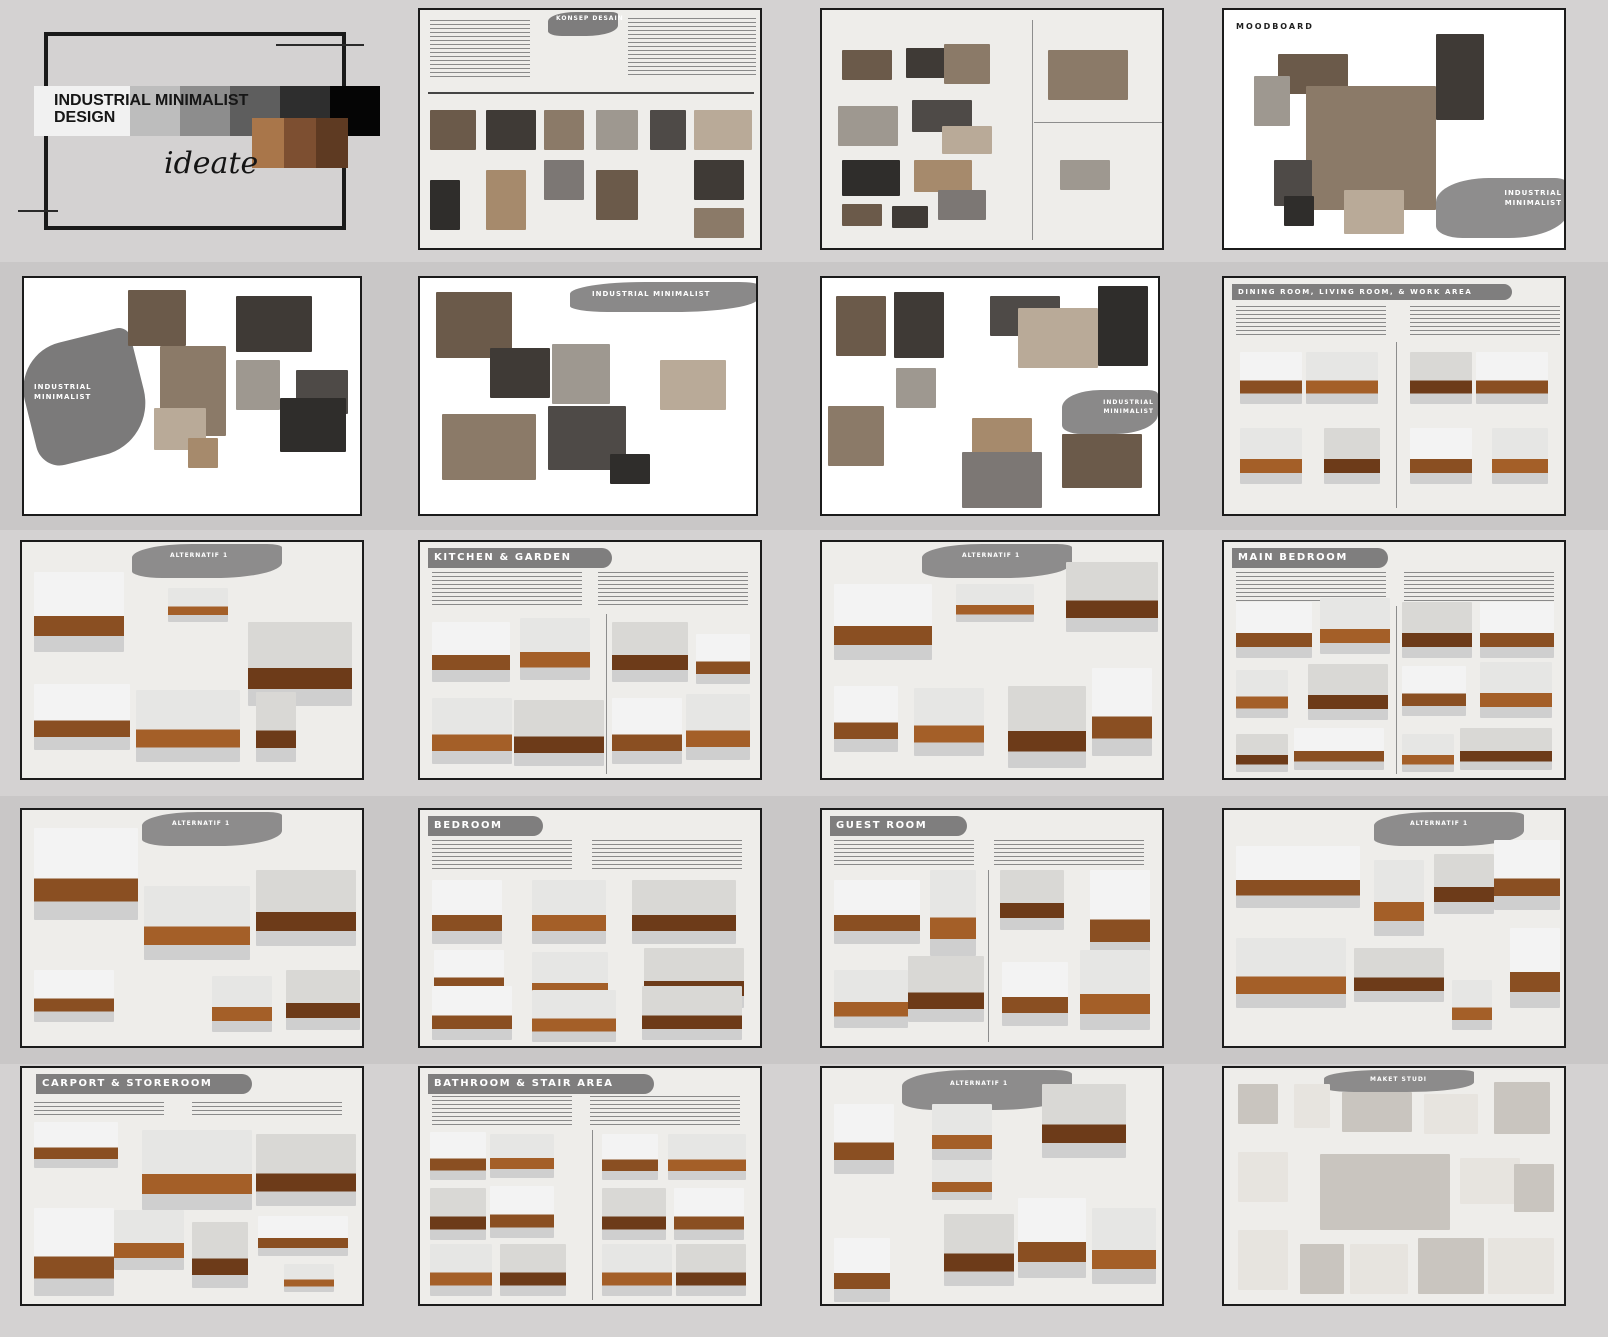 The image size is (1608, 1337). What do you see at coordinates (1394, 1186) in the screenshot?
I see `maket-slide: MAKET STUDI` at bounding box center [1394, 1186].